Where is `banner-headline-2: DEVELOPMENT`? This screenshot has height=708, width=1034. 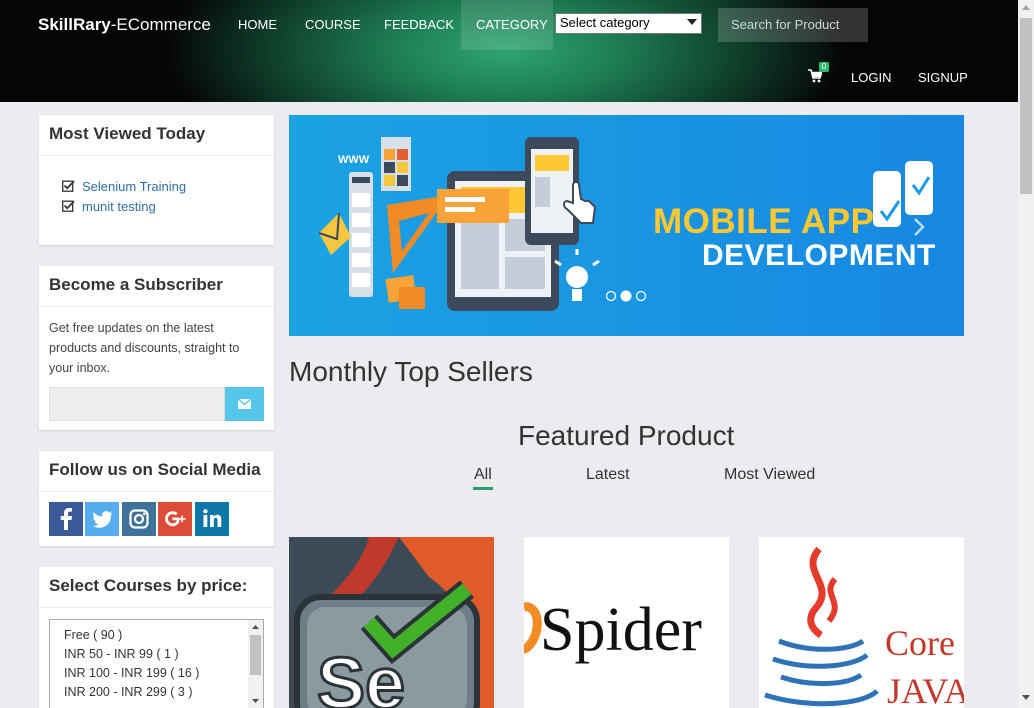 banner-headline-2: DEVELOPMENT is located at coordinates (819, 255).